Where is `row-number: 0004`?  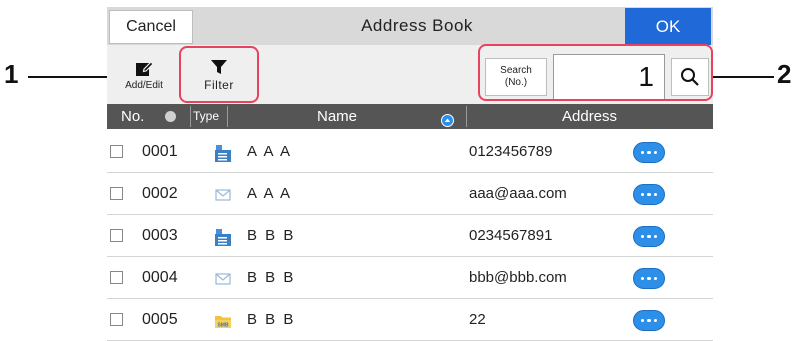
row-number: 0004 is located at coordinates (160, 277).